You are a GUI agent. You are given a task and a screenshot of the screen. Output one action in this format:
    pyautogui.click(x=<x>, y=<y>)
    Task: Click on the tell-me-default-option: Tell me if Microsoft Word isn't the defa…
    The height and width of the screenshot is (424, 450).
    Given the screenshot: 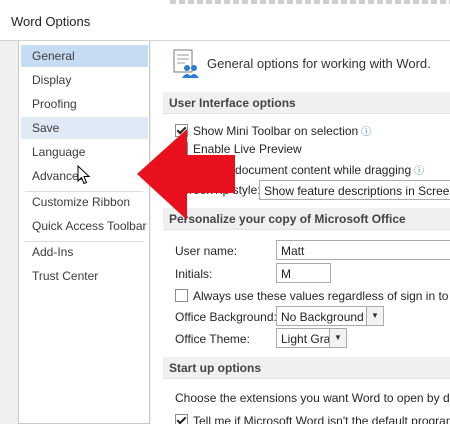 What is the action you would take?
    pyautogui.click(x=312, y=419)
    